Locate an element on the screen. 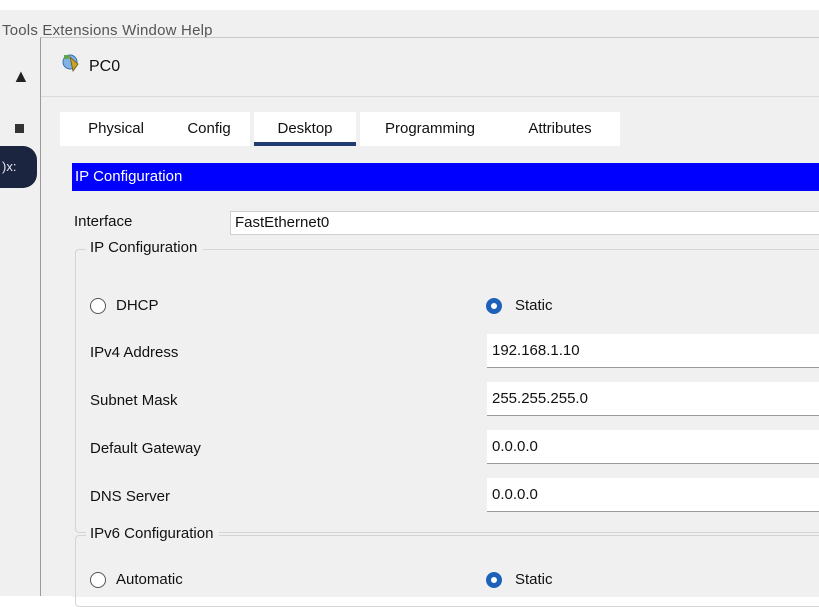 This screenshot has width=819, height=607. toolbar-tool-icon: ▲ is located at coordinates (21, 76).